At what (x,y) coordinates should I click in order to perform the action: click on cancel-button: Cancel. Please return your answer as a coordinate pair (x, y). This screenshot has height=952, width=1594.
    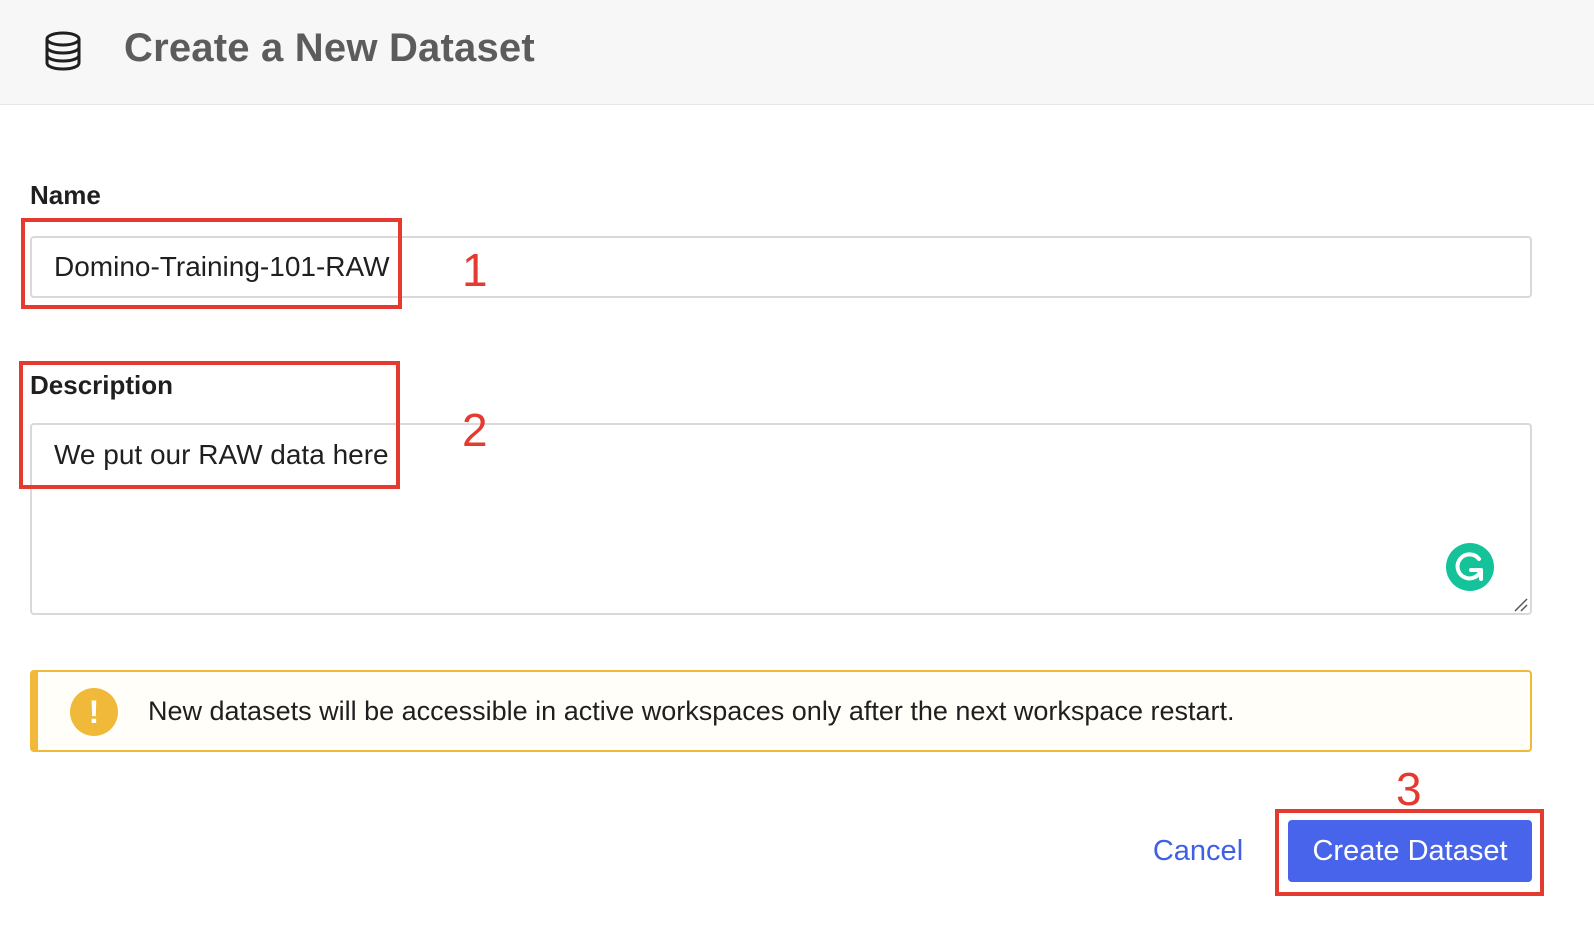
    Looking at the image, I should click on (1198, 851).